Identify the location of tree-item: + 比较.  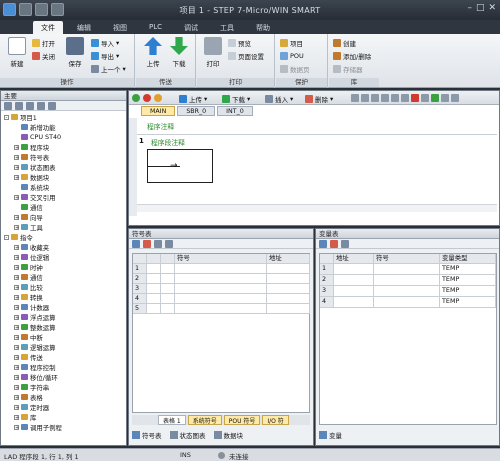
(28, 287).